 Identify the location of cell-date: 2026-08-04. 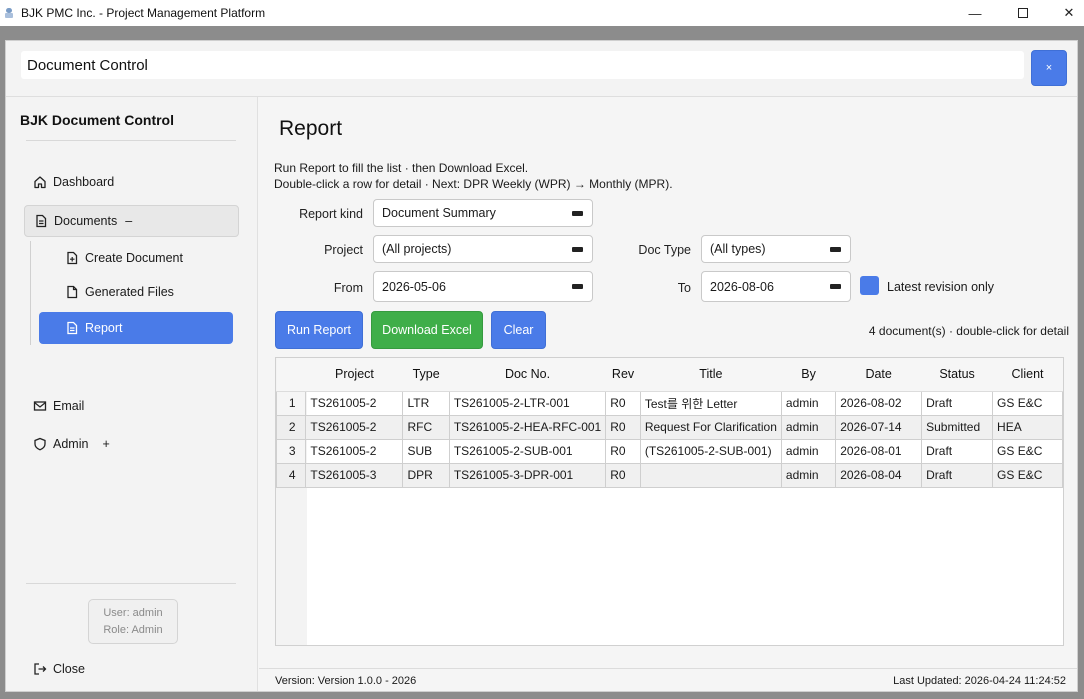
(879, 475).